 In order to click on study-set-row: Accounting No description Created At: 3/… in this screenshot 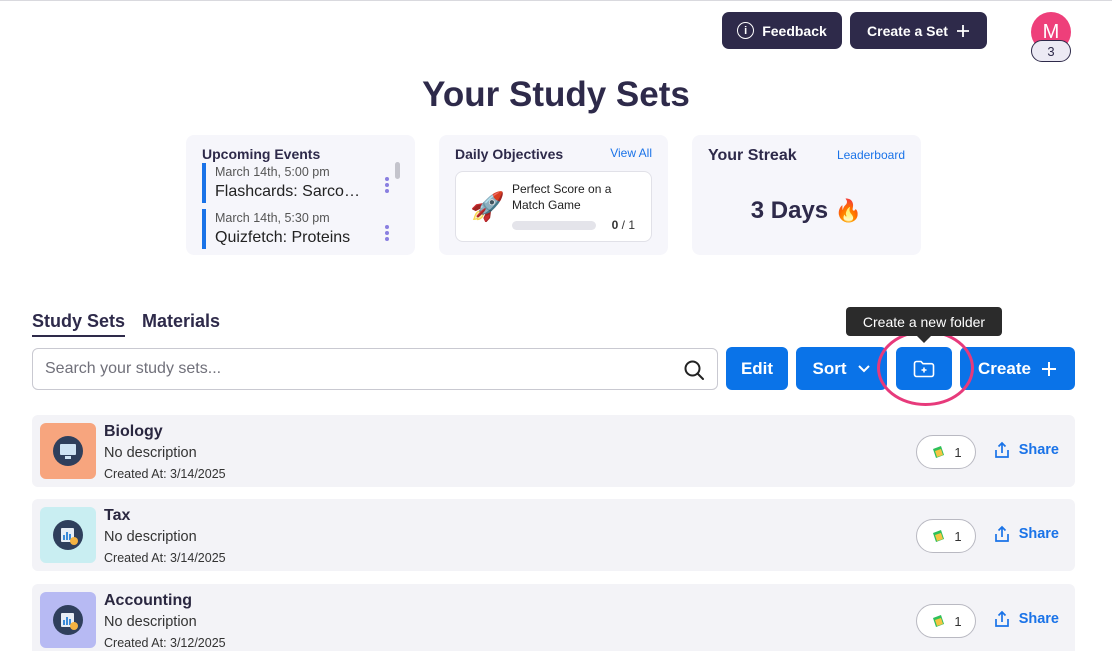, I will do `click(553, 617)`.